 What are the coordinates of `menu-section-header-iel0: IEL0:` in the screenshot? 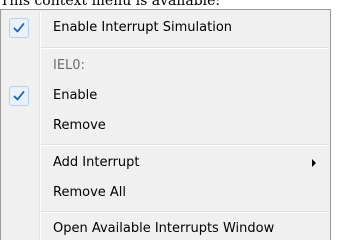 It's located at (165, 66).